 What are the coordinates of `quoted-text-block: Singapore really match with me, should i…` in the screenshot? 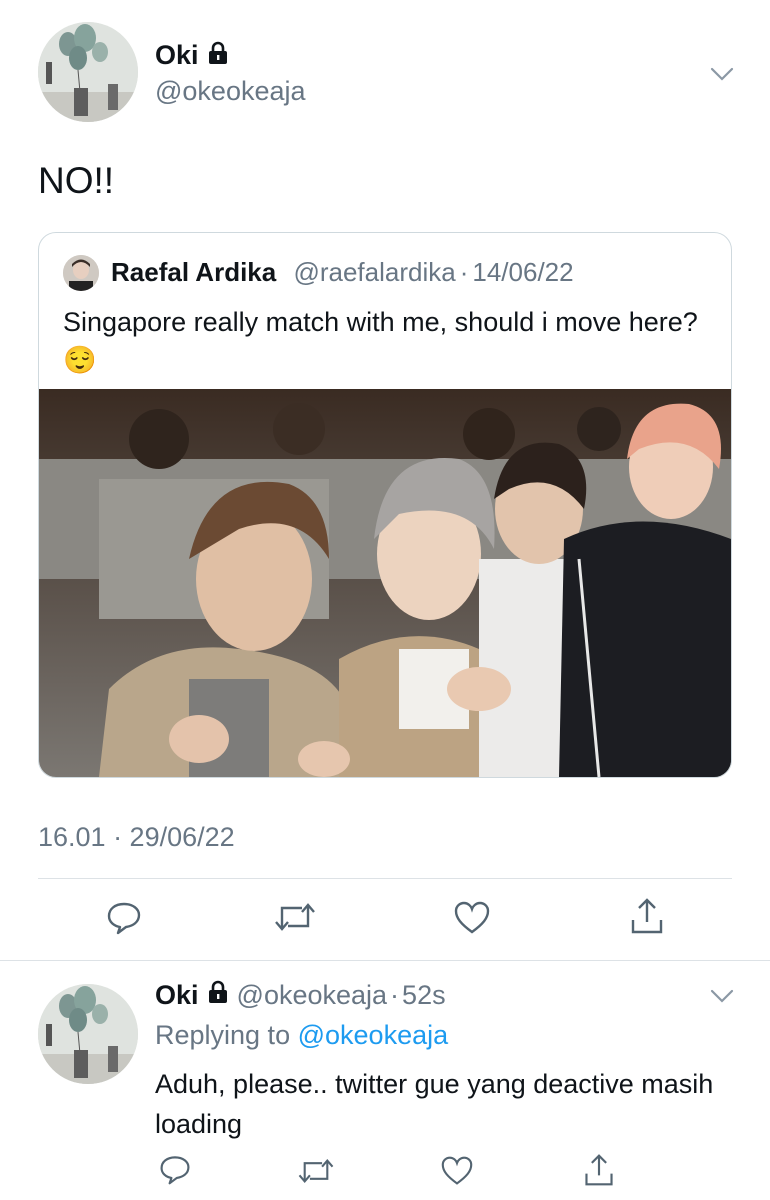 It's located at (383, 341).